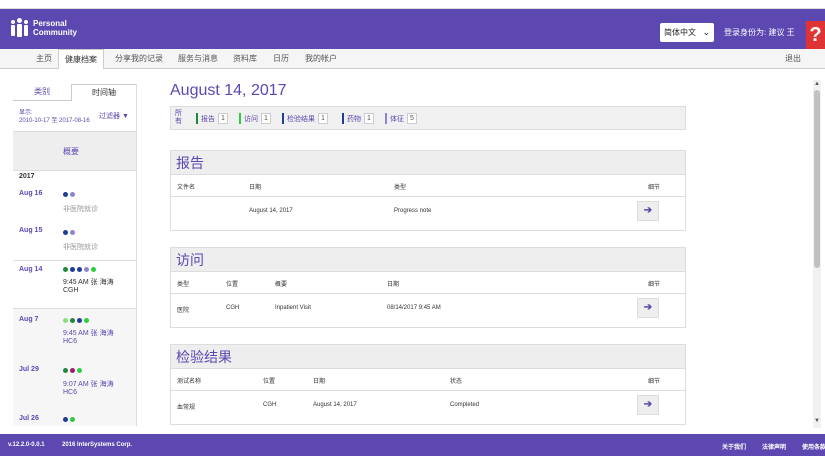  Describe the element at coordinates (813, 446) in the screenshot. I see `terms-link: 使用条款` at that location.